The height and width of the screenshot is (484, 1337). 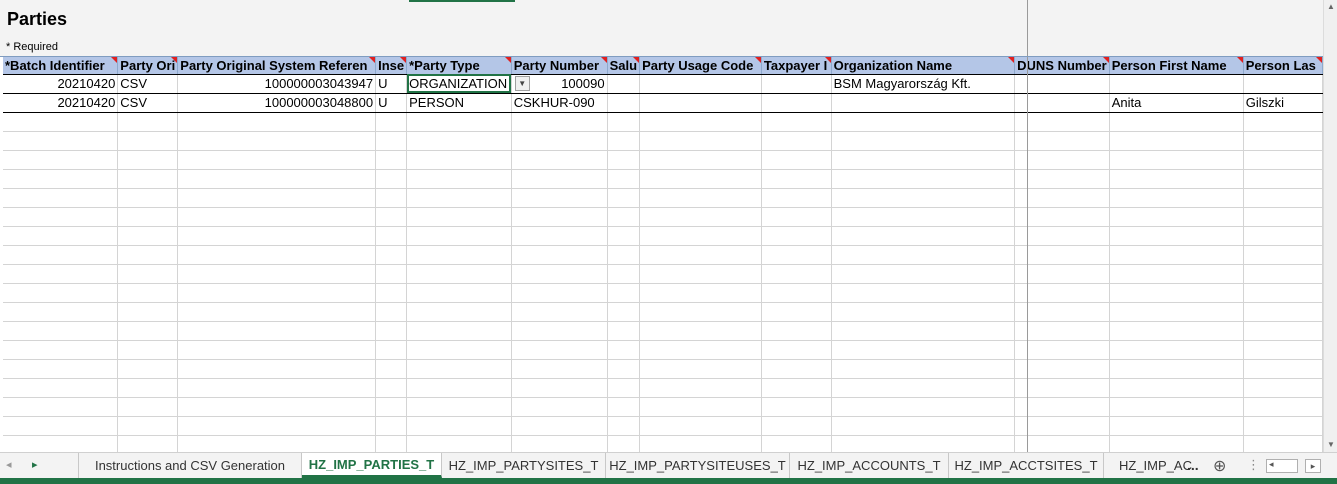 I want to click on cell-person-last-name: Gilszki, so click(x=1283, y=103).